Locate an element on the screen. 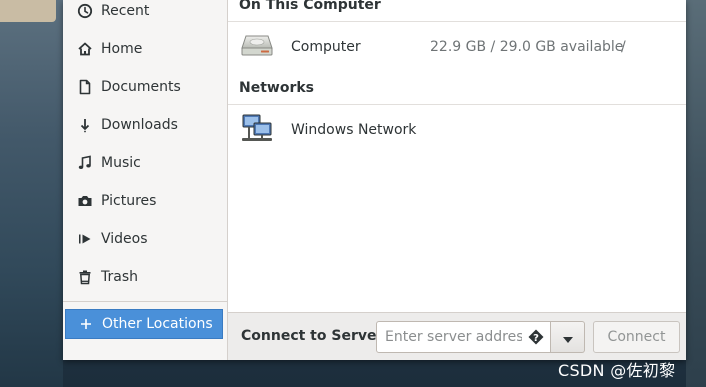 The height and width of the screenshot is (387, 706). video-icon is located at coordinates (85, 239).